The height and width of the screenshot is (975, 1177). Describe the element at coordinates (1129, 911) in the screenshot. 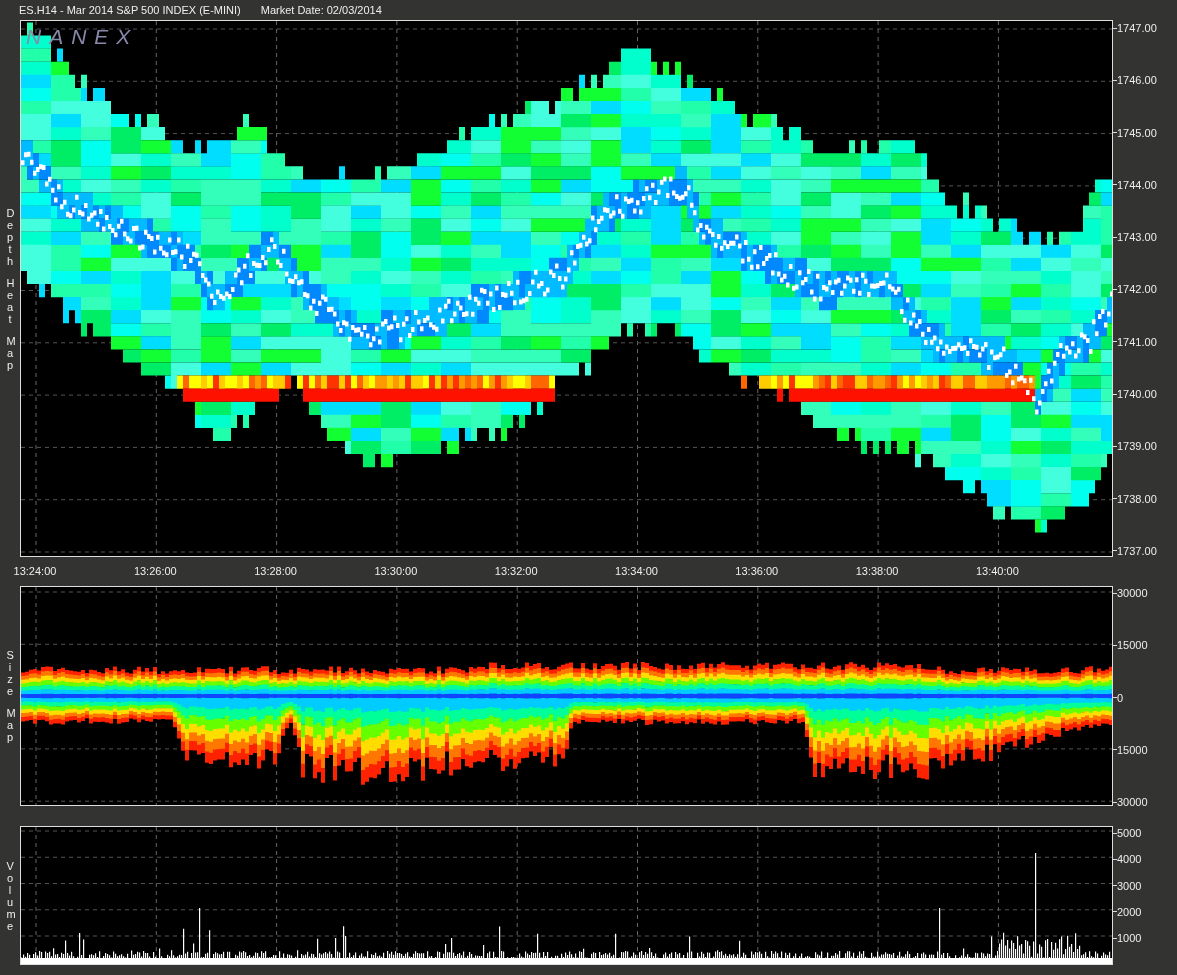

I see `axis-tick-label: 2000` at that location.